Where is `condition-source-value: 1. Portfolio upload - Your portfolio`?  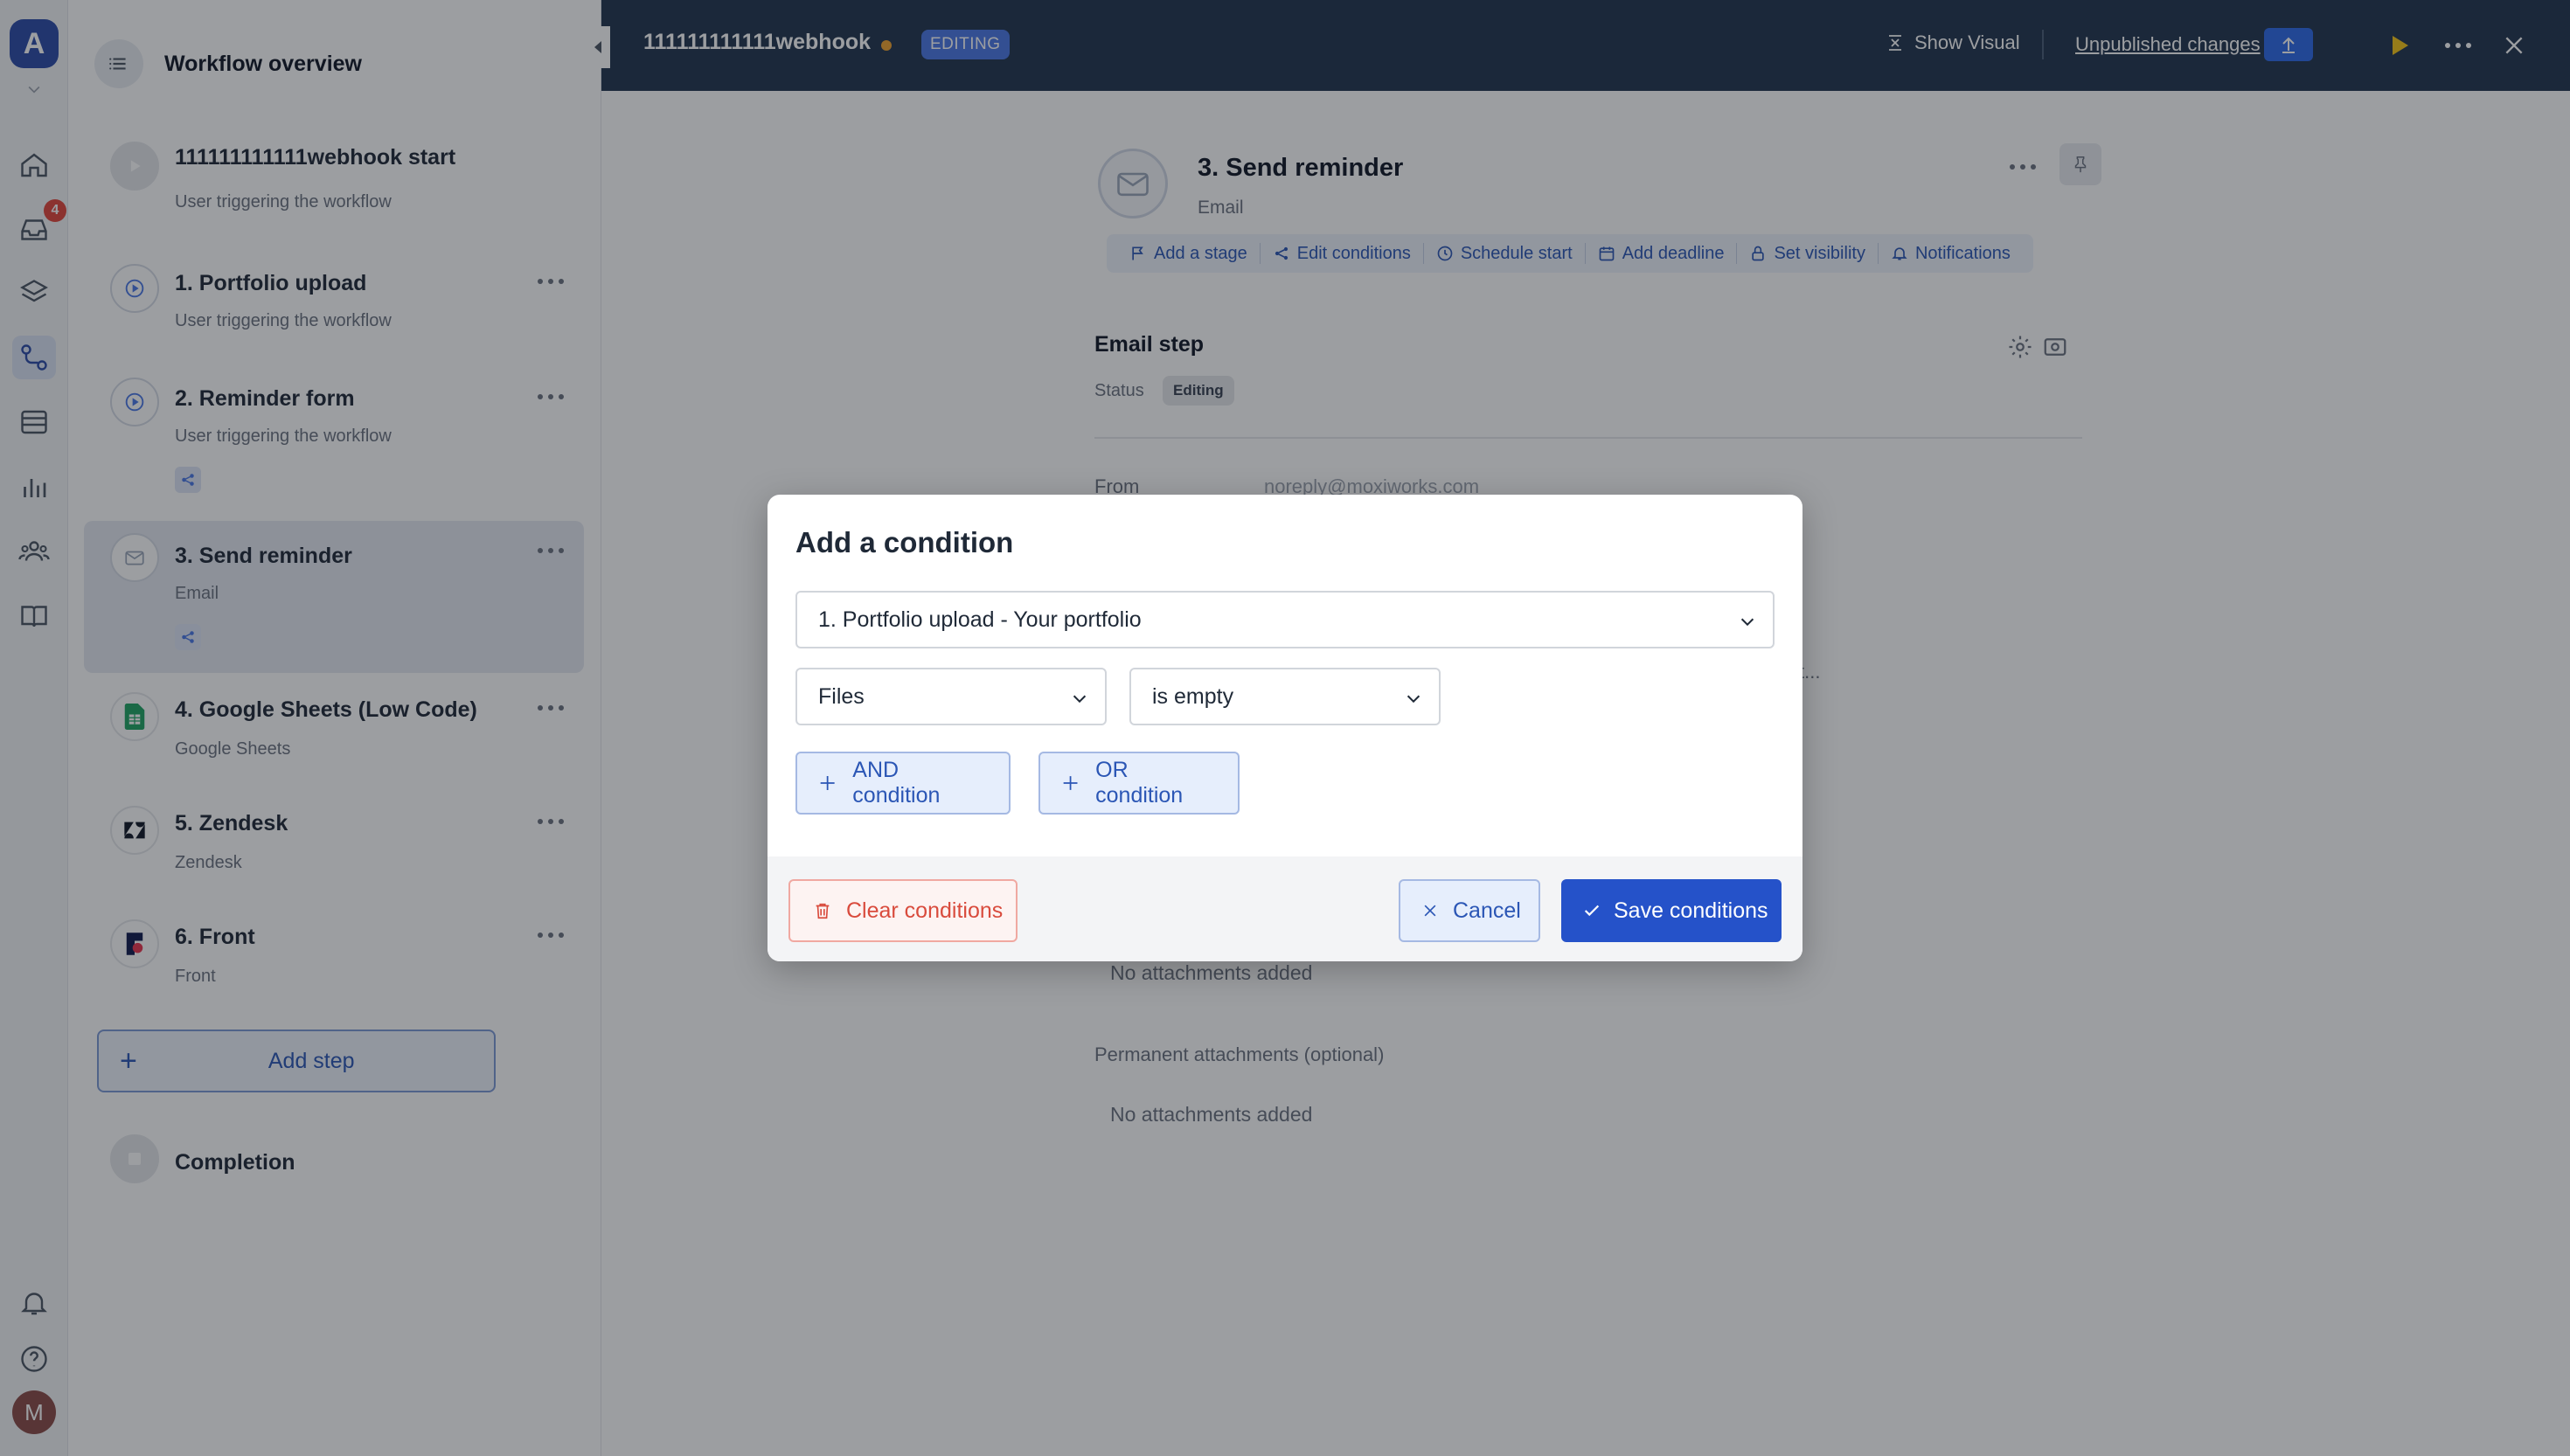
condition-source-value: 1. Portfolio upload - Your portfolio is located at coordinates (980, 619).